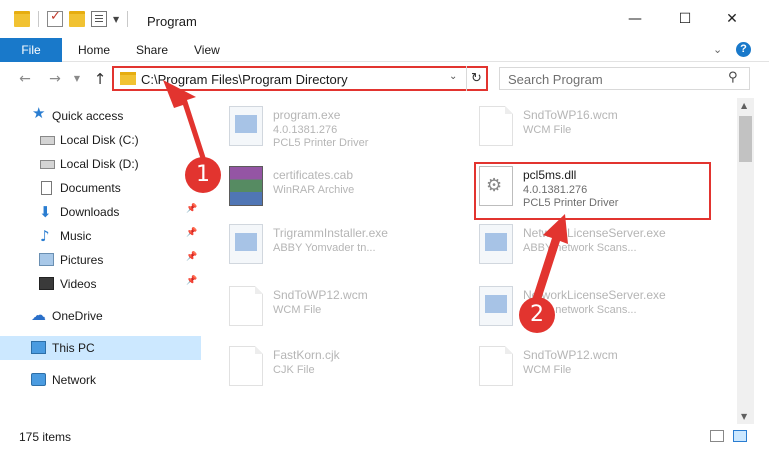 The image size is (769, 464). Describe the element at coordinates (203, 175) in the screenshot. I see `step-1-callout: 1` at that location.